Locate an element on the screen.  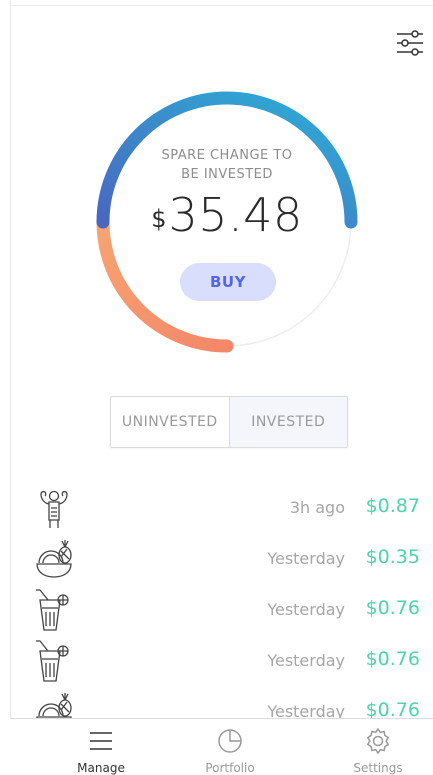
pie-chart-icon is located at coordinates (230, 741).